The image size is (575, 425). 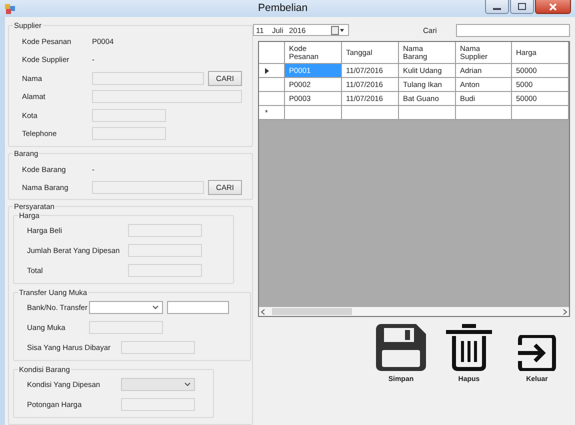 What do you see at coordinates (513, 30) in the screenshot?
I see `search-field` at bounding box center [513, 30].